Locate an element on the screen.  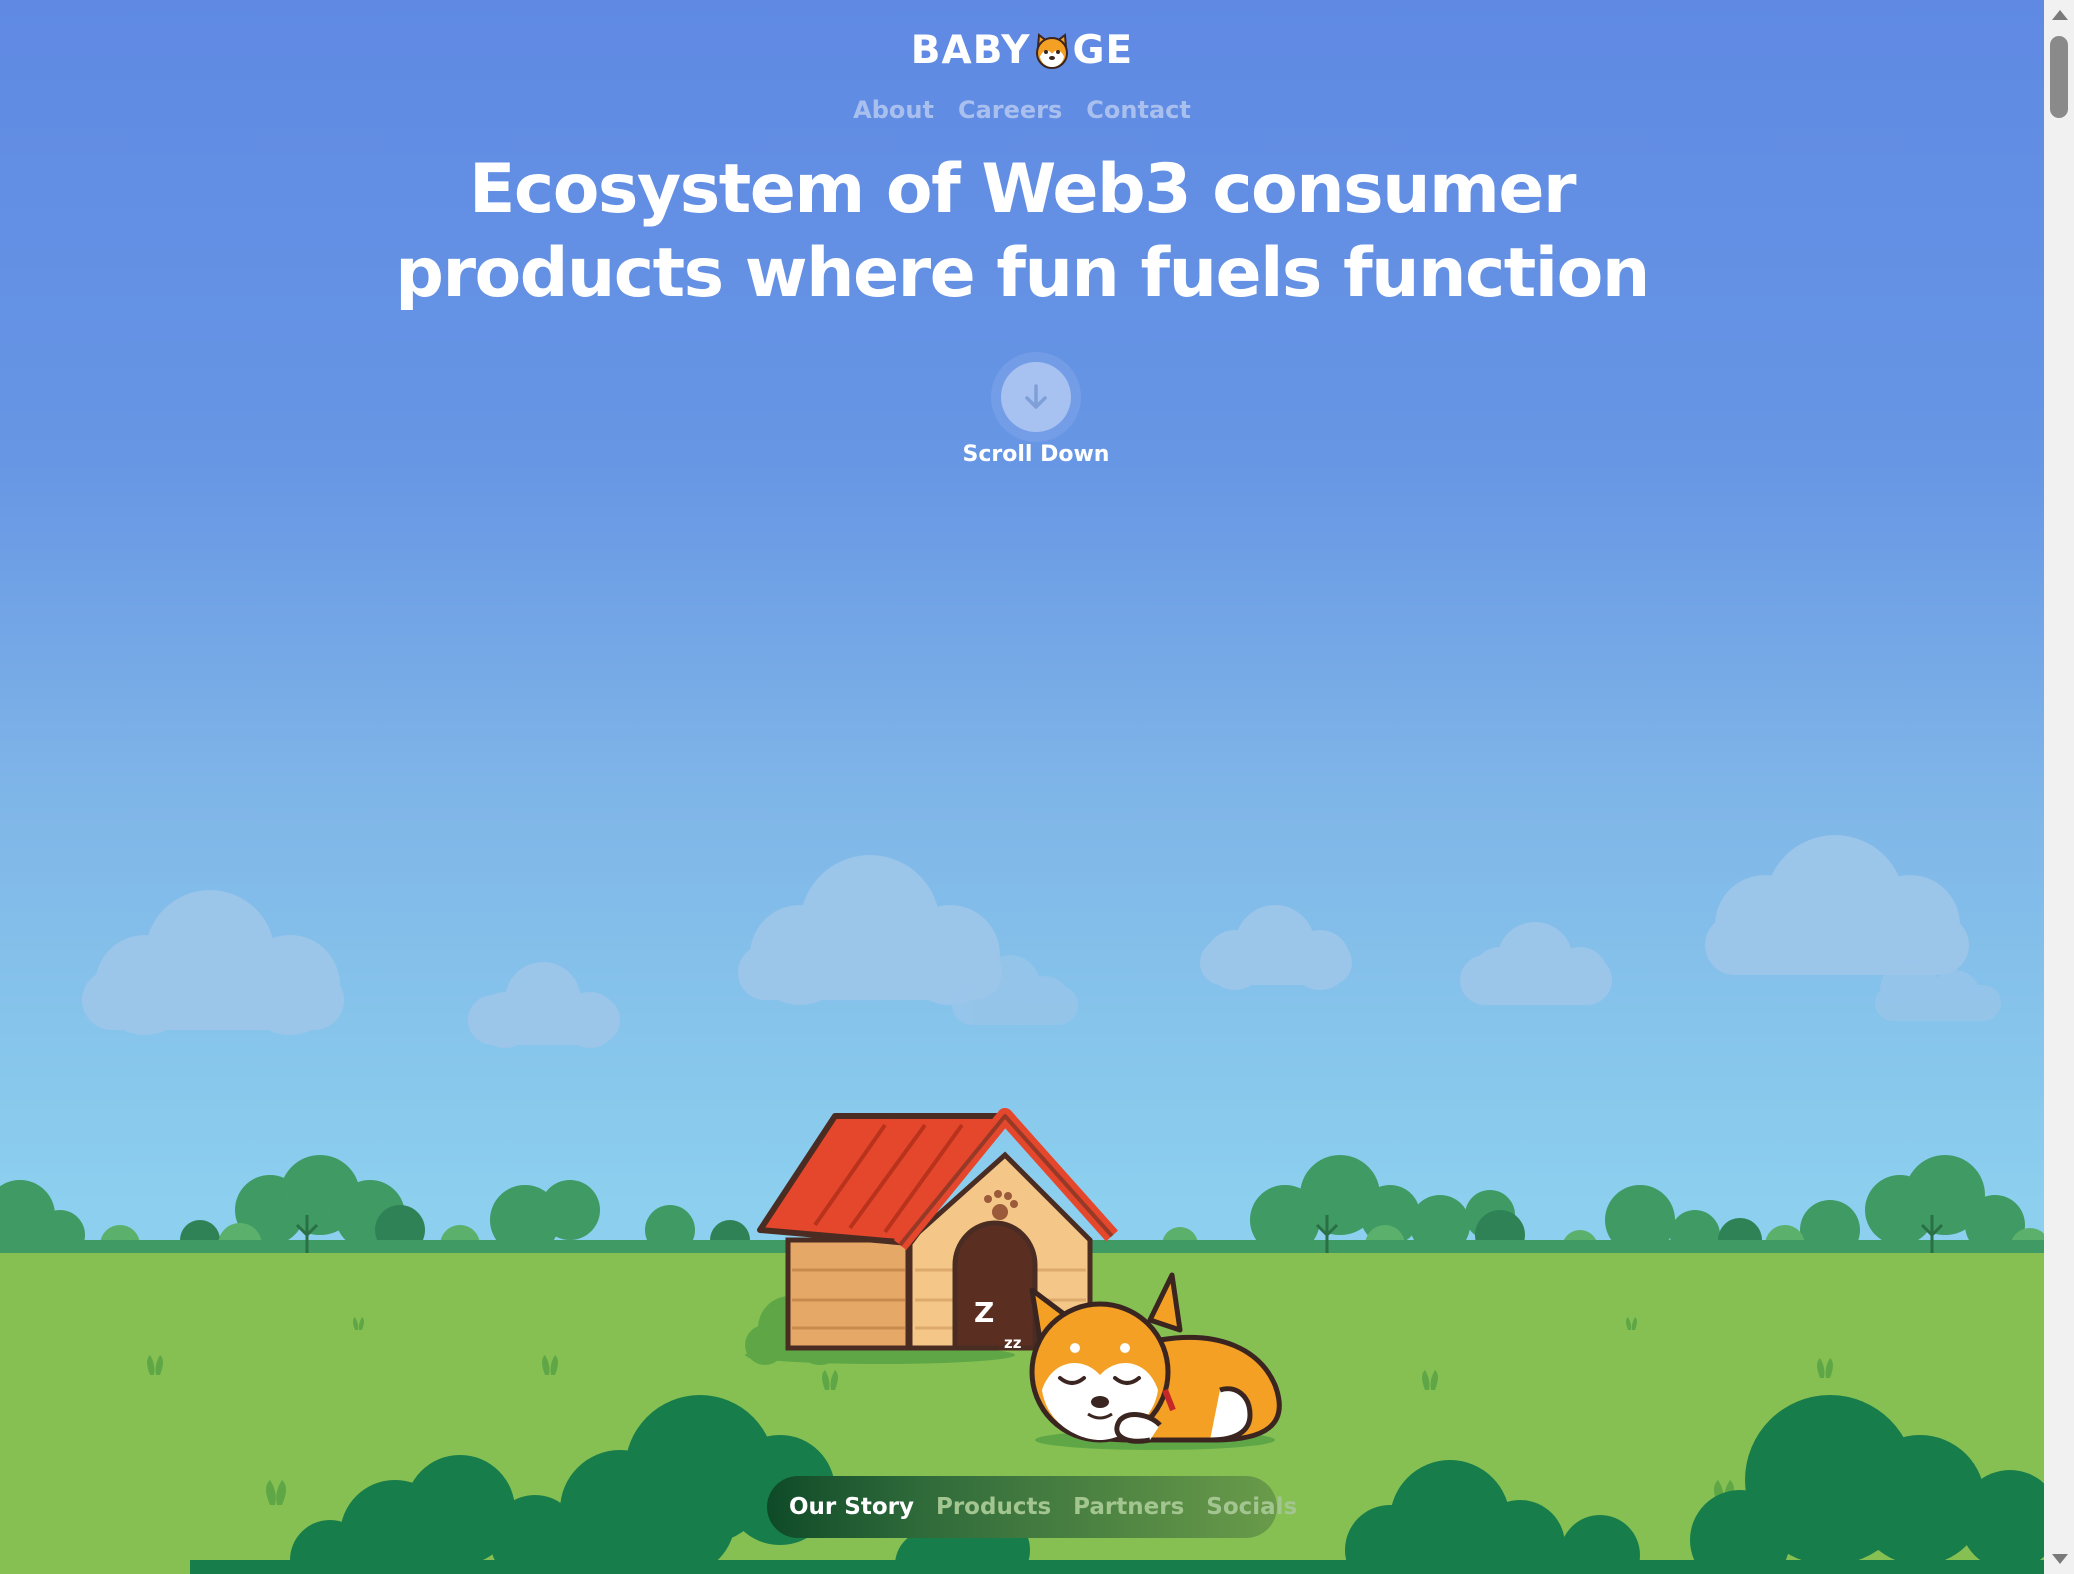
vertical-scrollbar is located at coordinates (2059, 787).